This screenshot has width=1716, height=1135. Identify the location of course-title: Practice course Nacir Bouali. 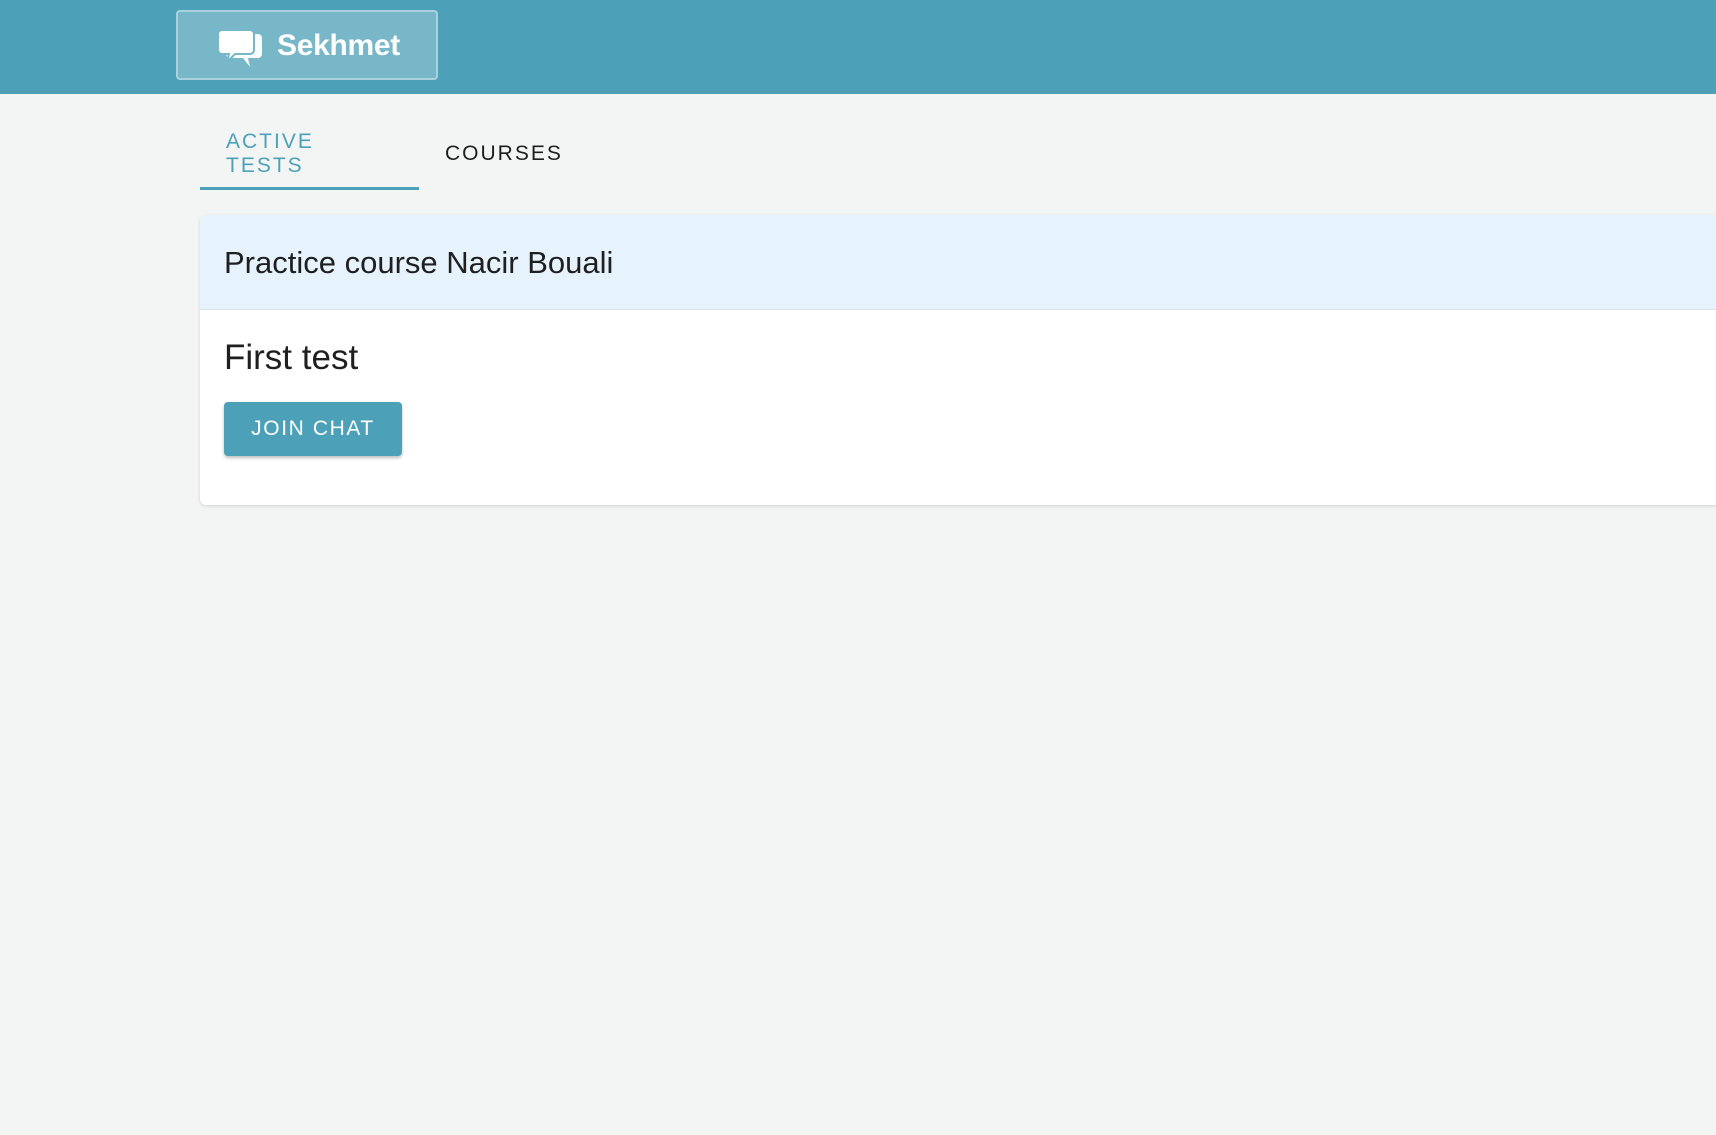
(419, 262).